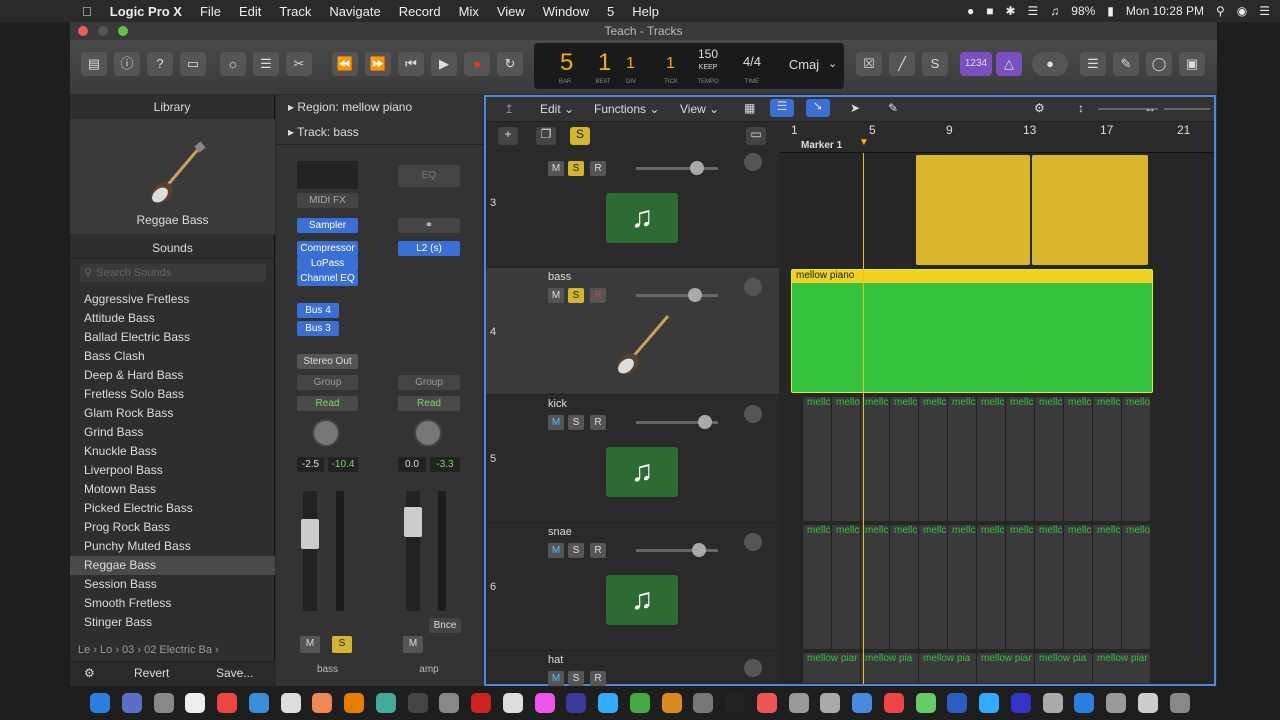 The height and width of the screenshot is (720, 1280). I want to click on search-sounds-input: ⚲ Search Sounds, so click(173, 273).